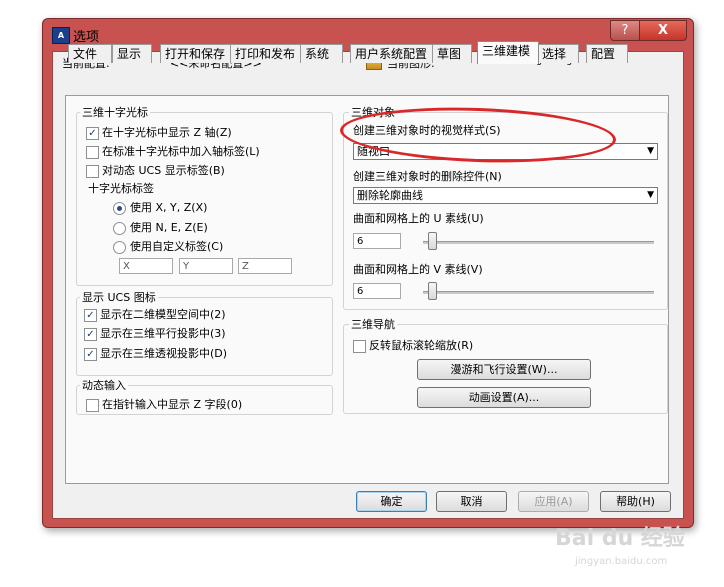 Image resolution: width=724 pixels, height=587 pixels. What do you see at coordinates (159, 132) in the screenshot?
I see `show-z-axis-checkbox: ✓ 在十字光标中显示 Z 轴(Z)` at bounding box center [159, 132].